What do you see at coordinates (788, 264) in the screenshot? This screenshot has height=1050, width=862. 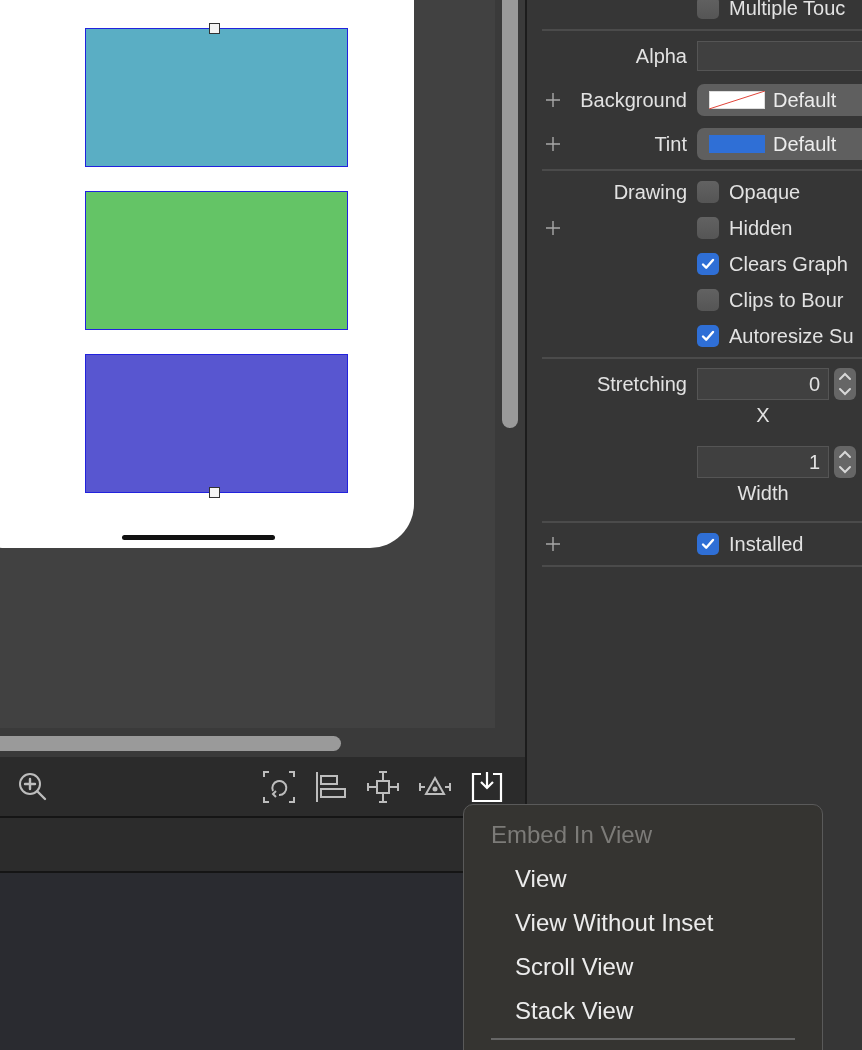 I see `checkbox-label: Clears Graph` at bounding box center [788, 264].